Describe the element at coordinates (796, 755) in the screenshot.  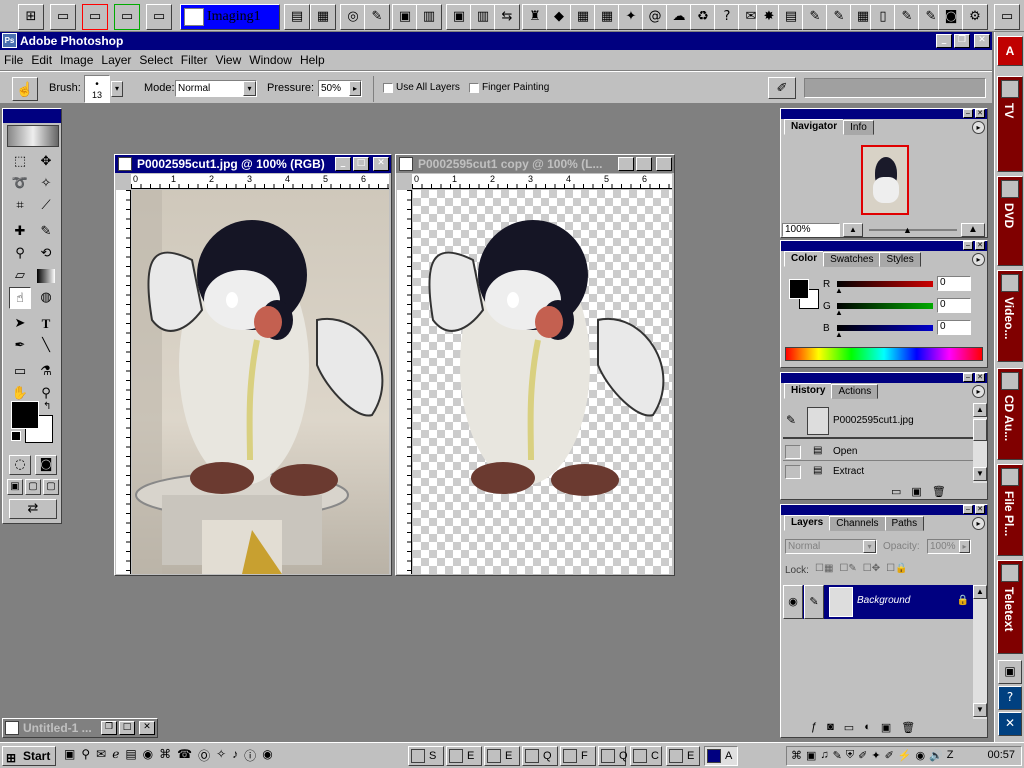
I see `network-tray-icon: ⌘` at that location.